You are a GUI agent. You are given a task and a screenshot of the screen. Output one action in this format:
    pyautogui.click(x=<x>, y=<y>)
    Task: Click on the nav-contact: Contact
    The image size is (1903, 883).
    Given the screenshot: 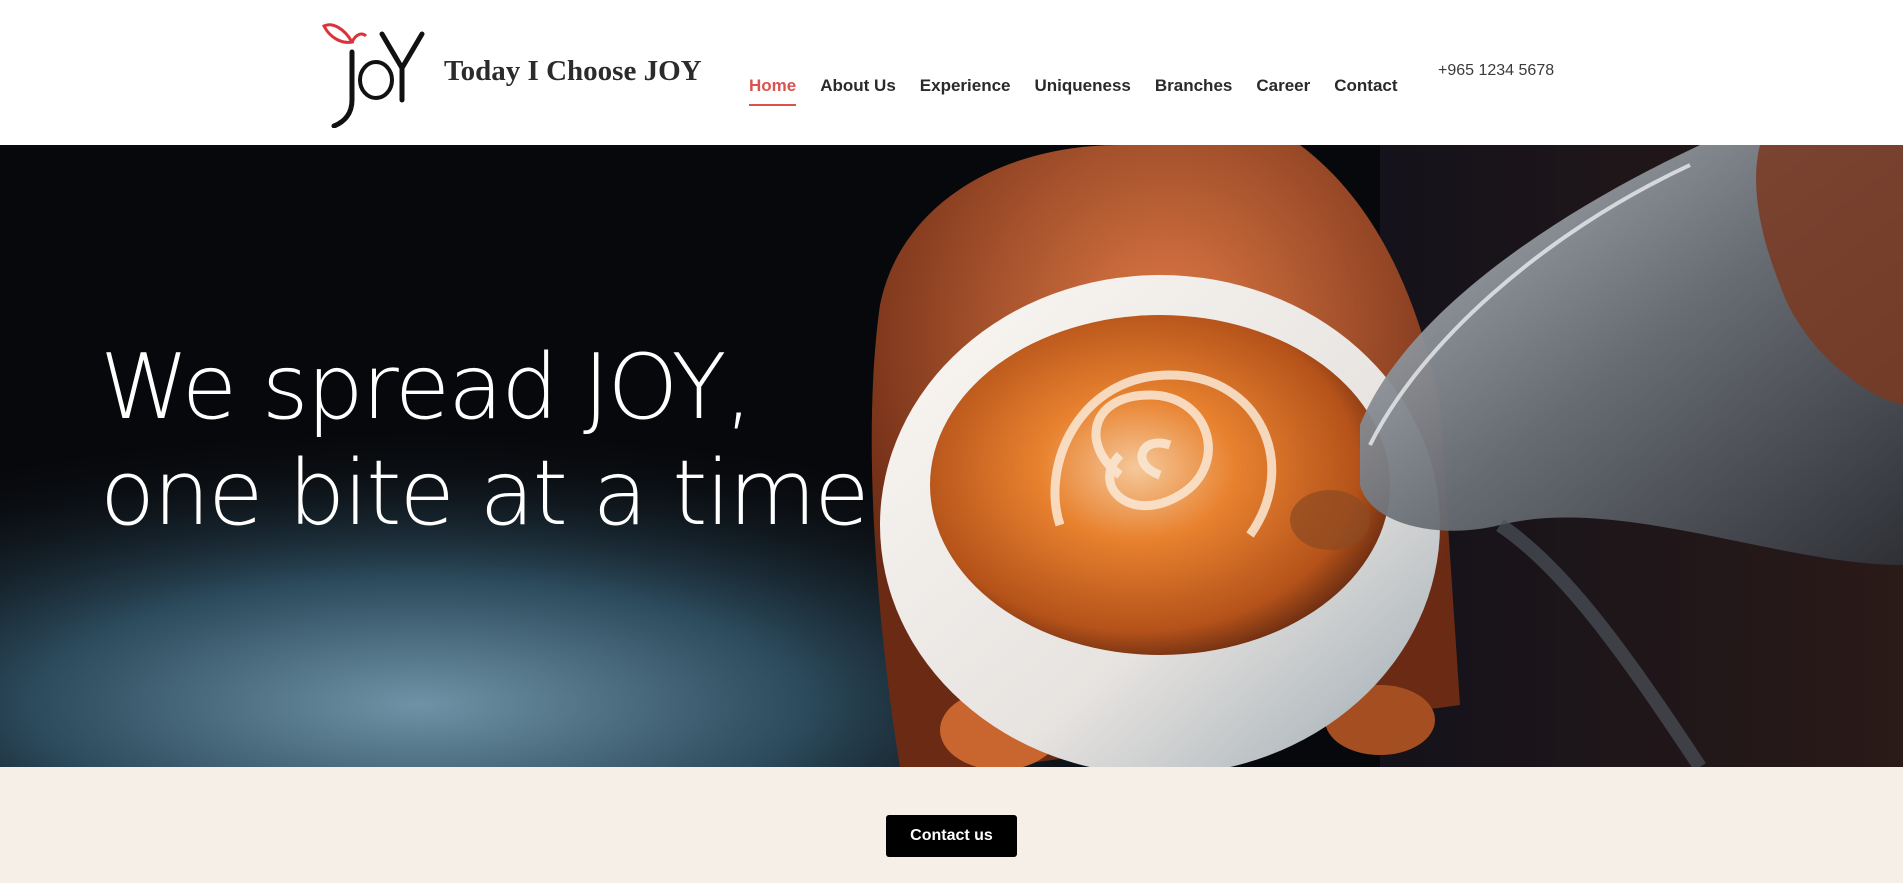 What is the action you would take?
    pyautogui.click(x=1365, y=91)
    